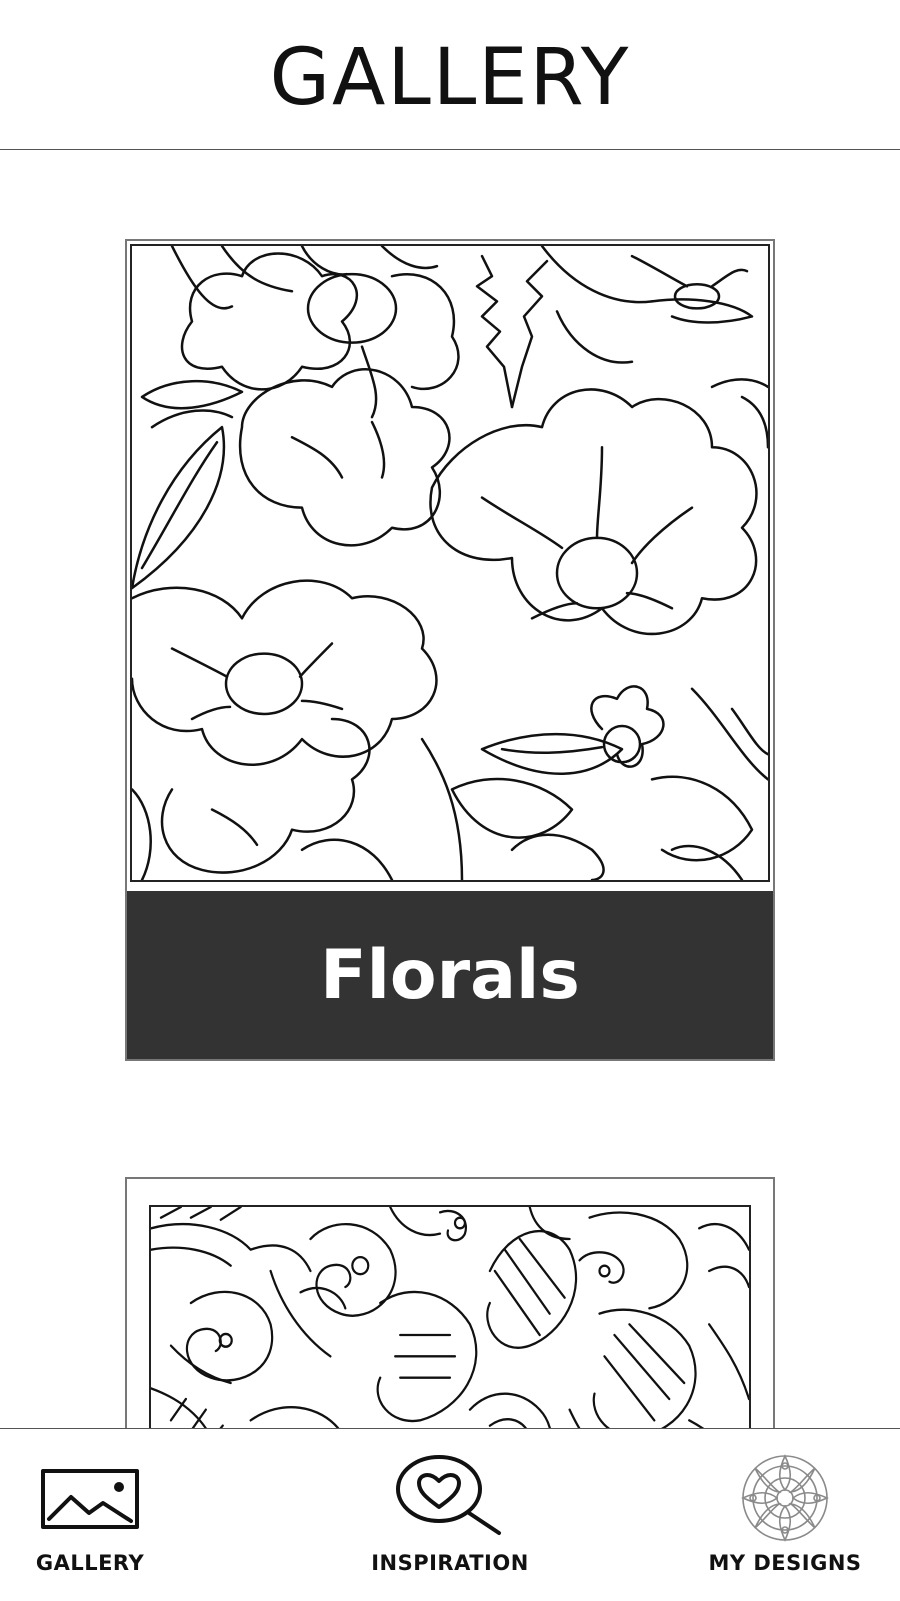 Image resolution: width=900 pixels, height=1601 pixels. I want to click on gallery-card-paisley, so click(450, 1302).